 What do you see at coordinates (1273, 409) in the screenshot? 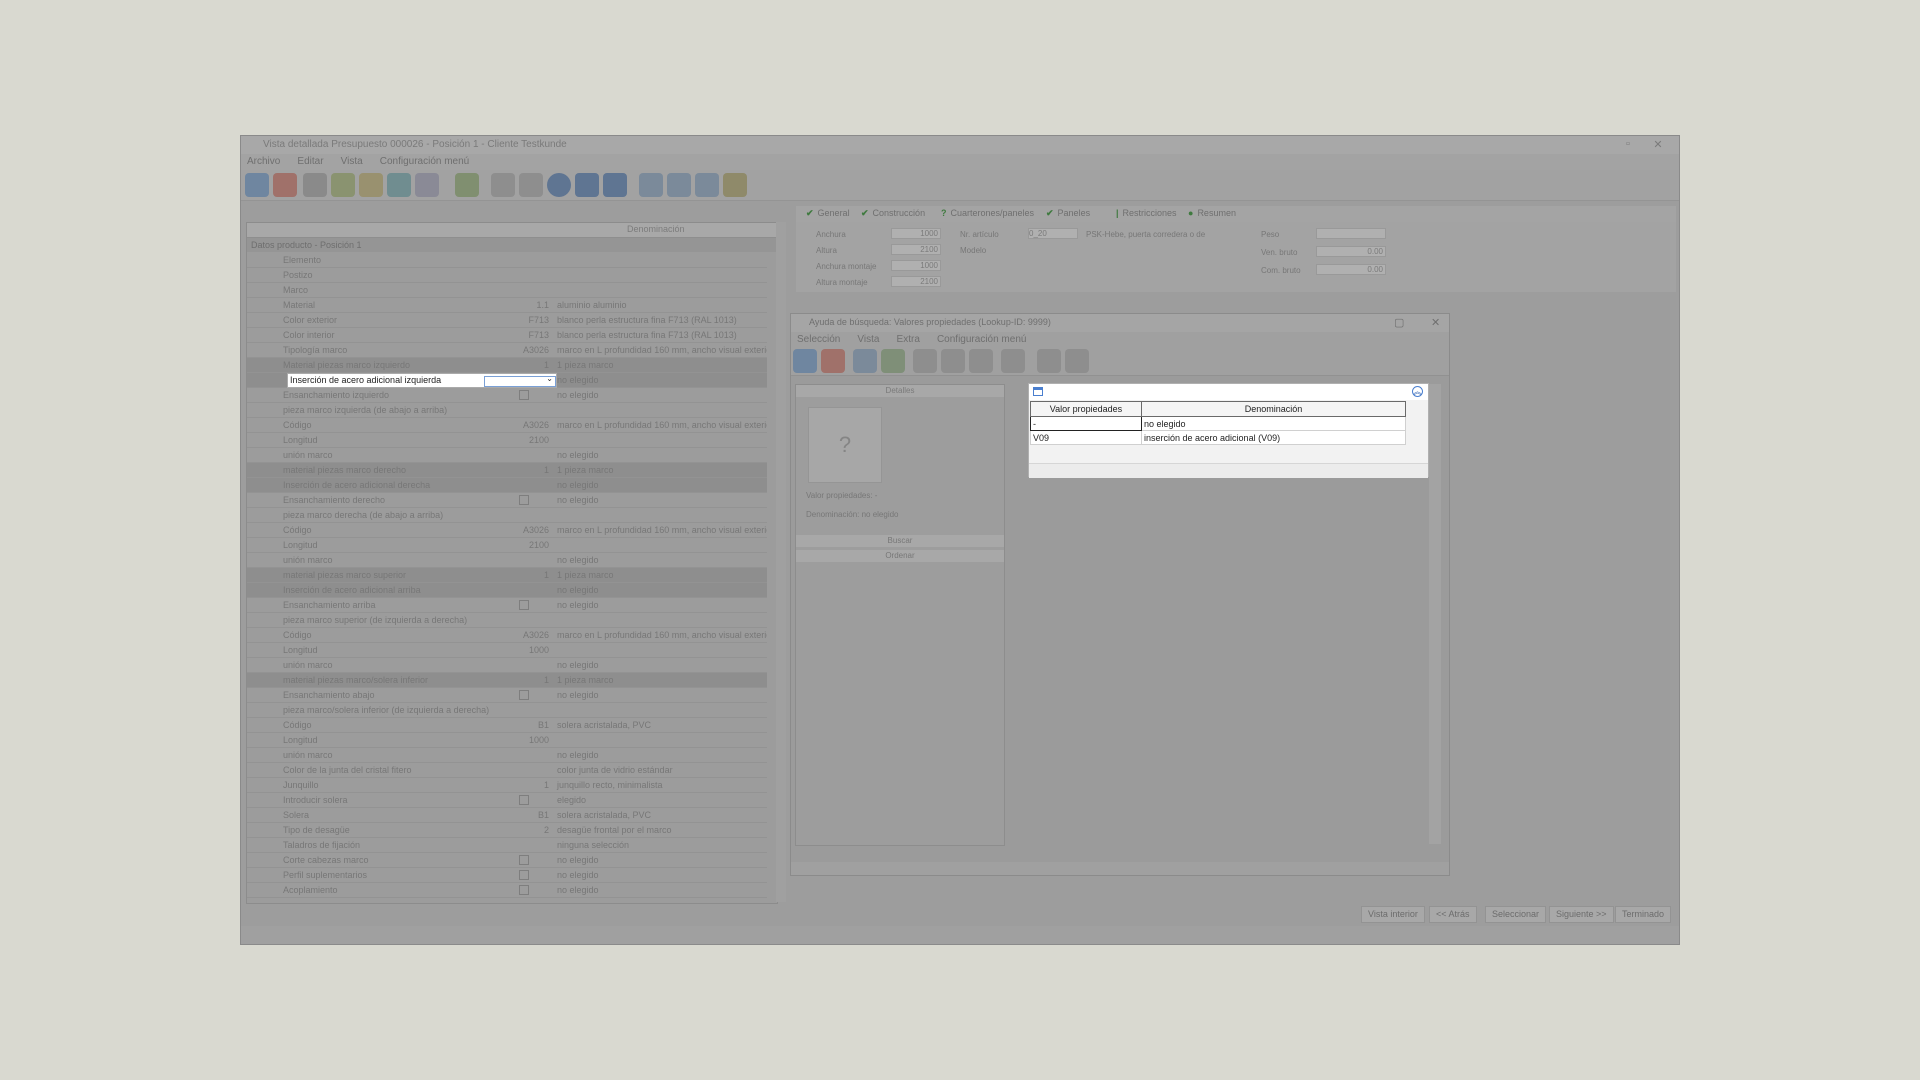
I see `column-denominacion: Denominación` at bounding box center [1273, 409].